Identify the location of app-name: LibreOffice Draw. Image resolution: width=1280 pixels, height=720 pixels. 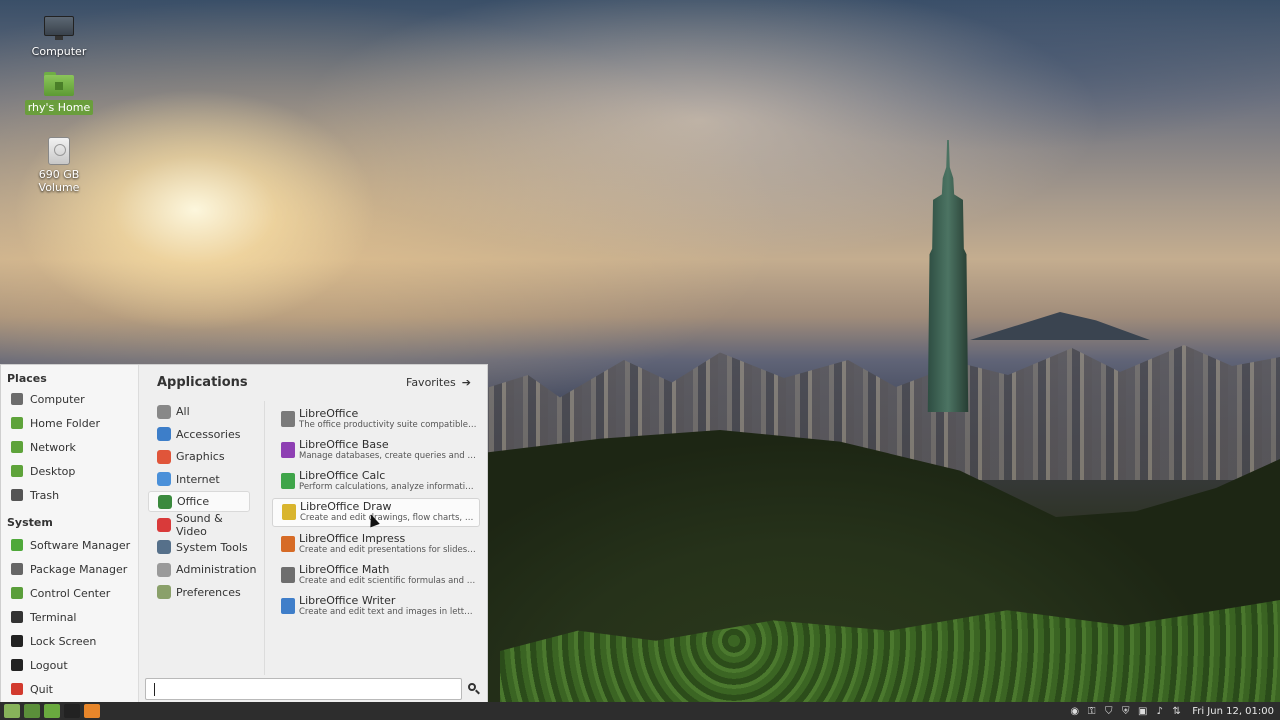
(346, 507).